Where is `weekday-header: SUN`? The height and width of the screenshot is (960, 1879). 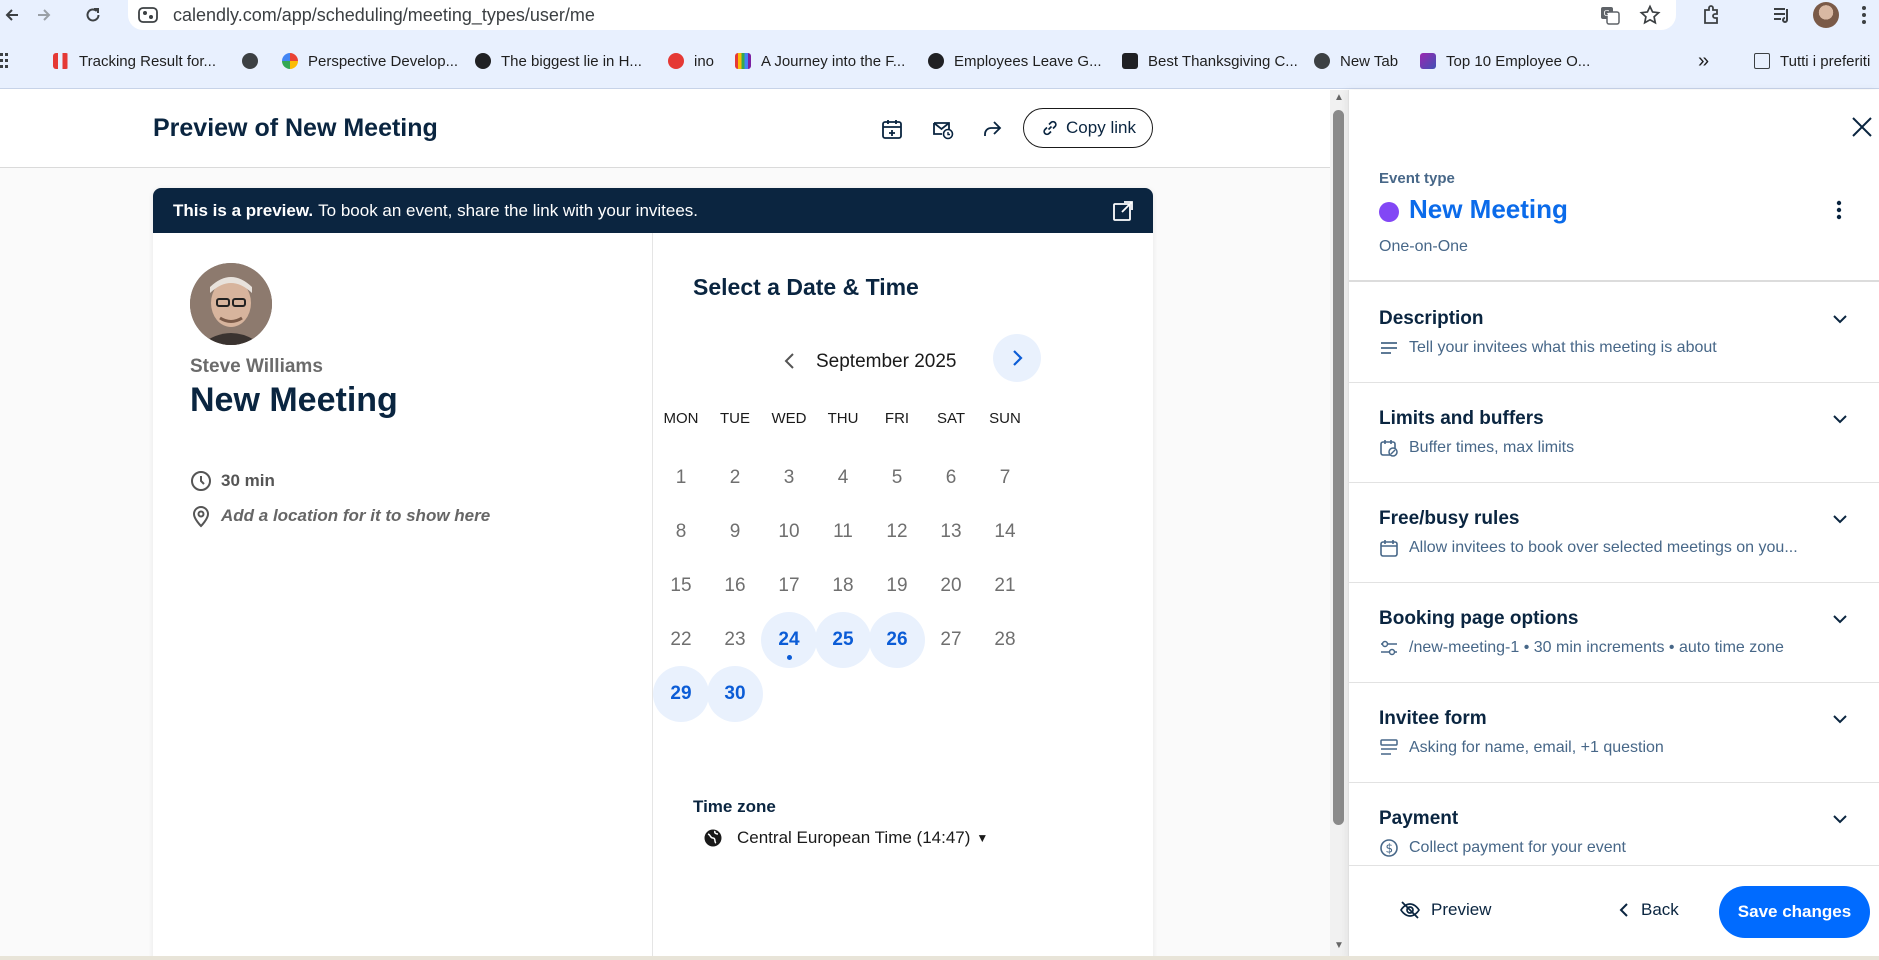
weekday-header: SUN is located at coordinates (1005, 418).